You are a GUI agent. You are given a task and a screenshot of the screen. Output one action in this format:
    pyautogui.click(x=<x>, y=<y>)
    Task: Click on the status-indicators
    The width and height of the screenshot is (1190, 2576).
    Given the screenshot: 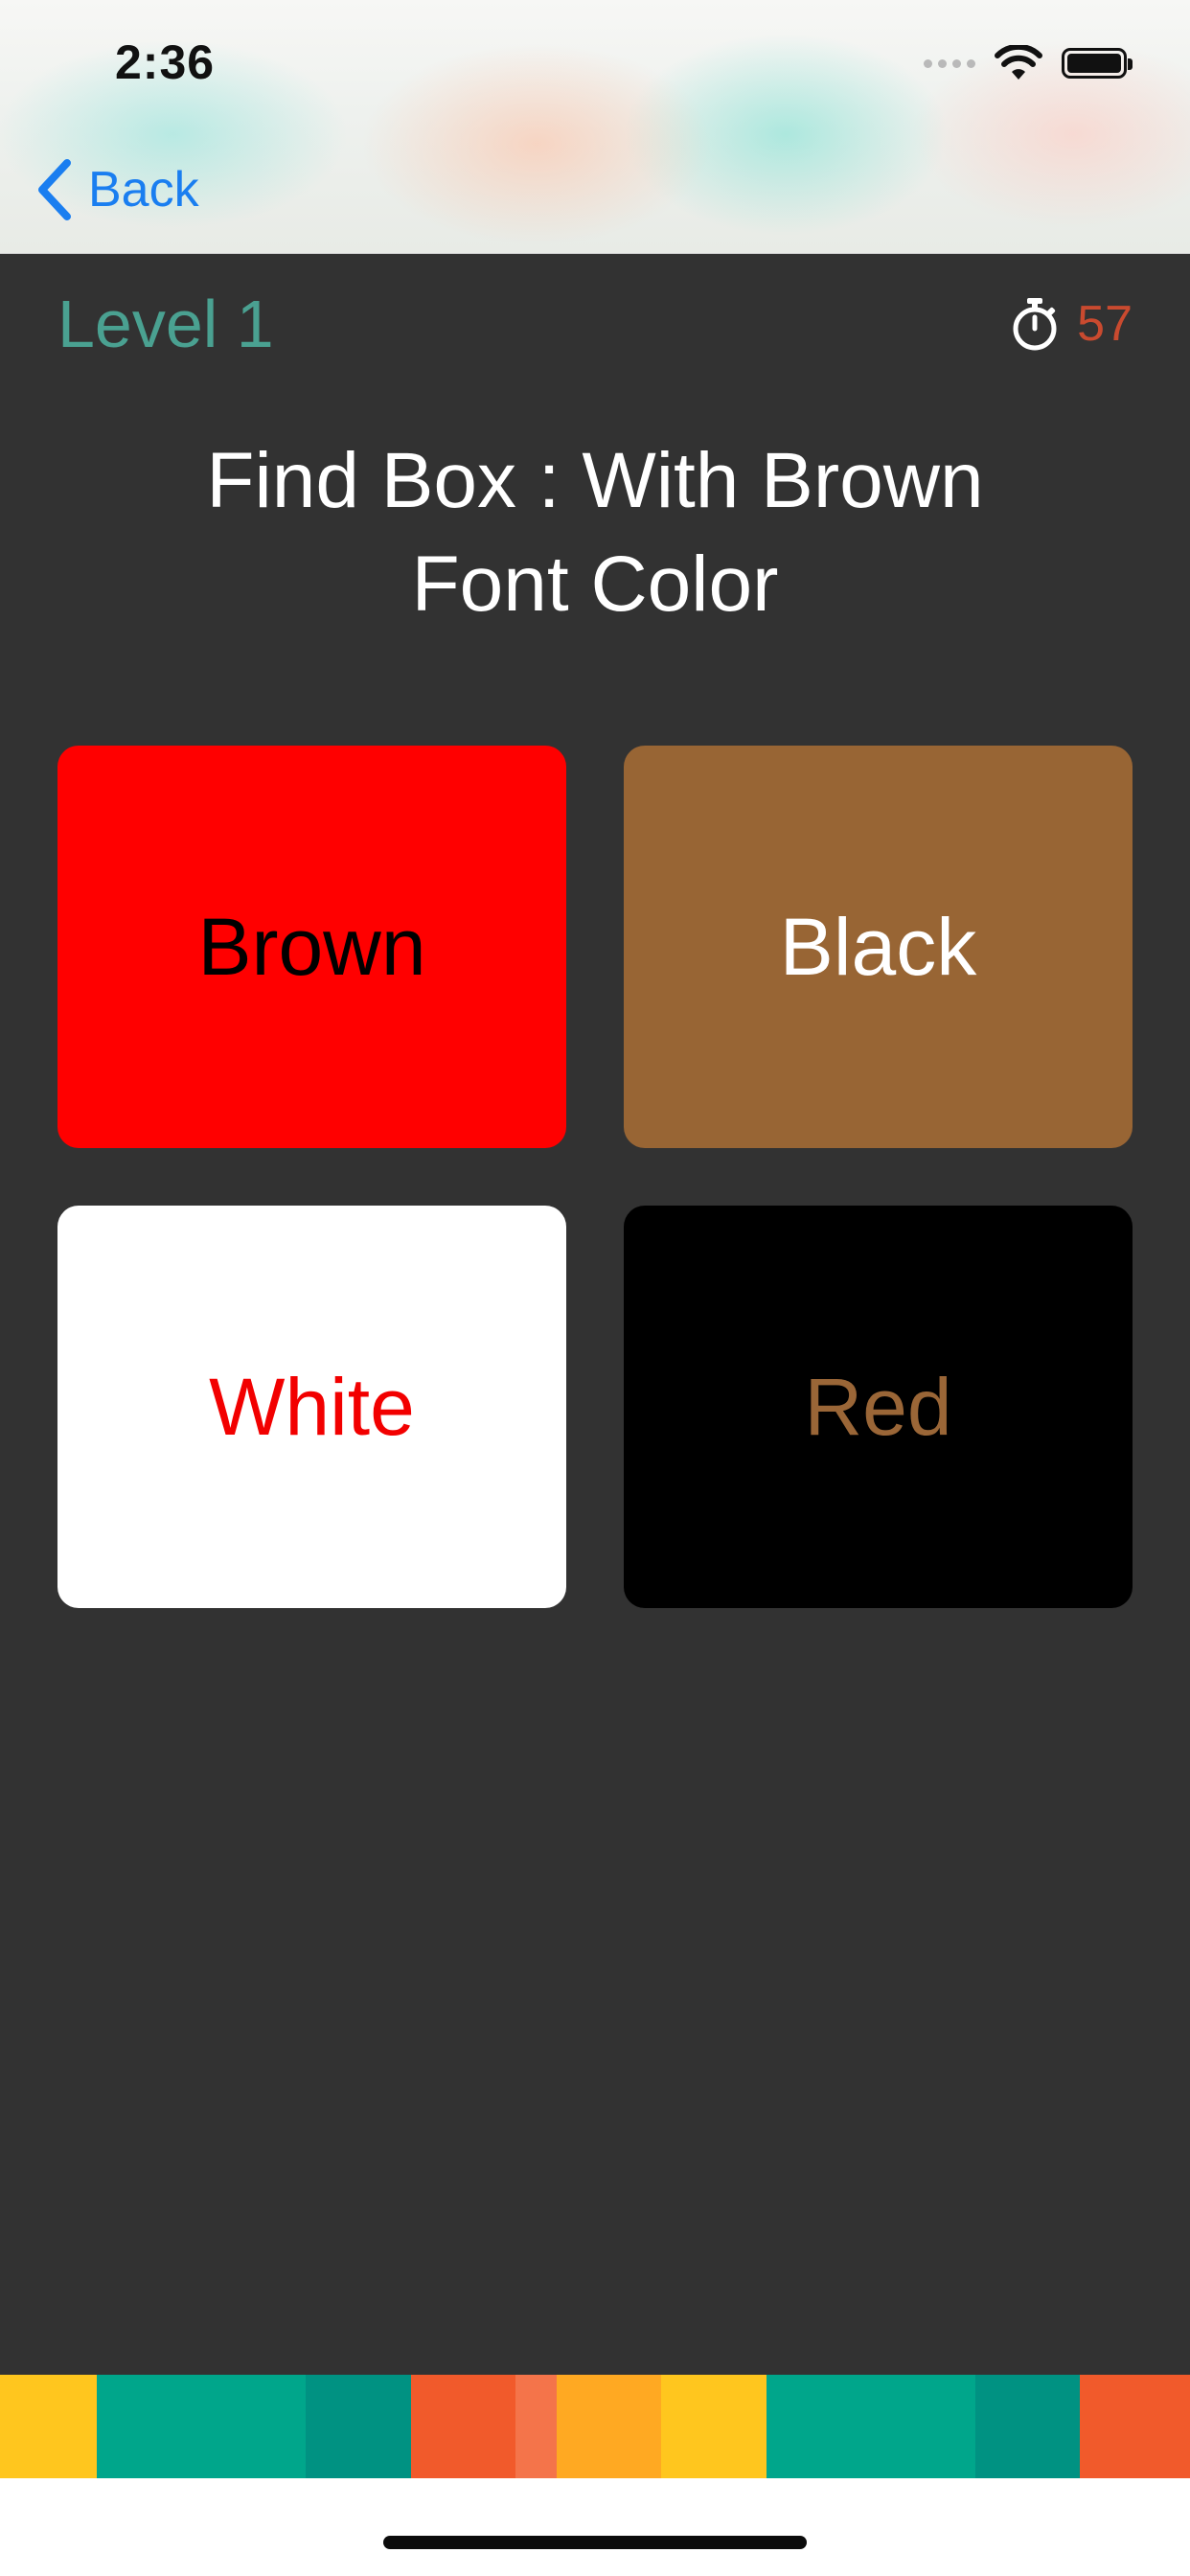 What is the action you would take?
    pyautogui.click(x=1029, y=63)
    